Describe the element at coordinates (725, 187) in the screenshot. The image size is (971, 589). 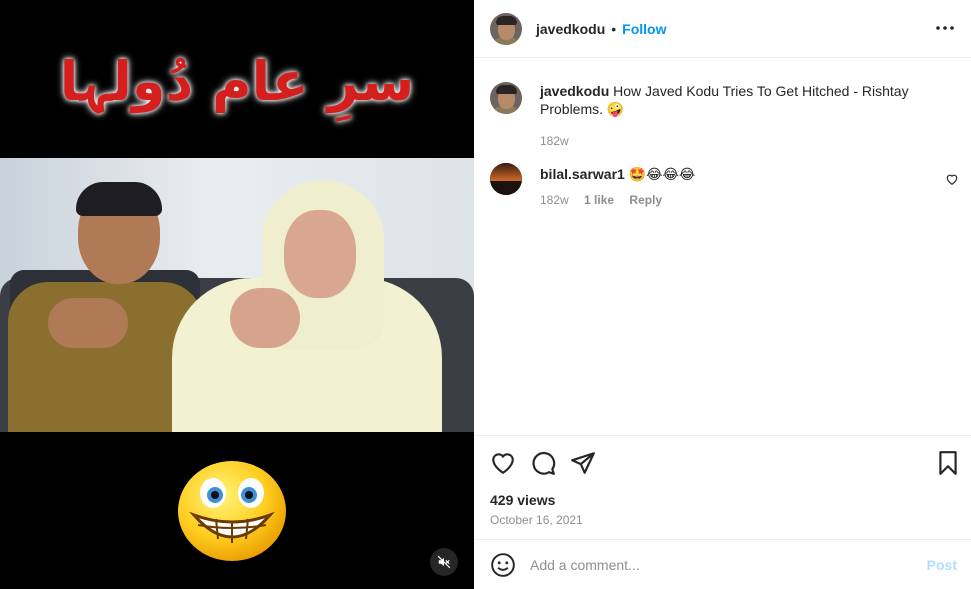
I see `comment-item: bilal.sarwar1 🤩😂😂😂 182w 1 like Reply` at that location.